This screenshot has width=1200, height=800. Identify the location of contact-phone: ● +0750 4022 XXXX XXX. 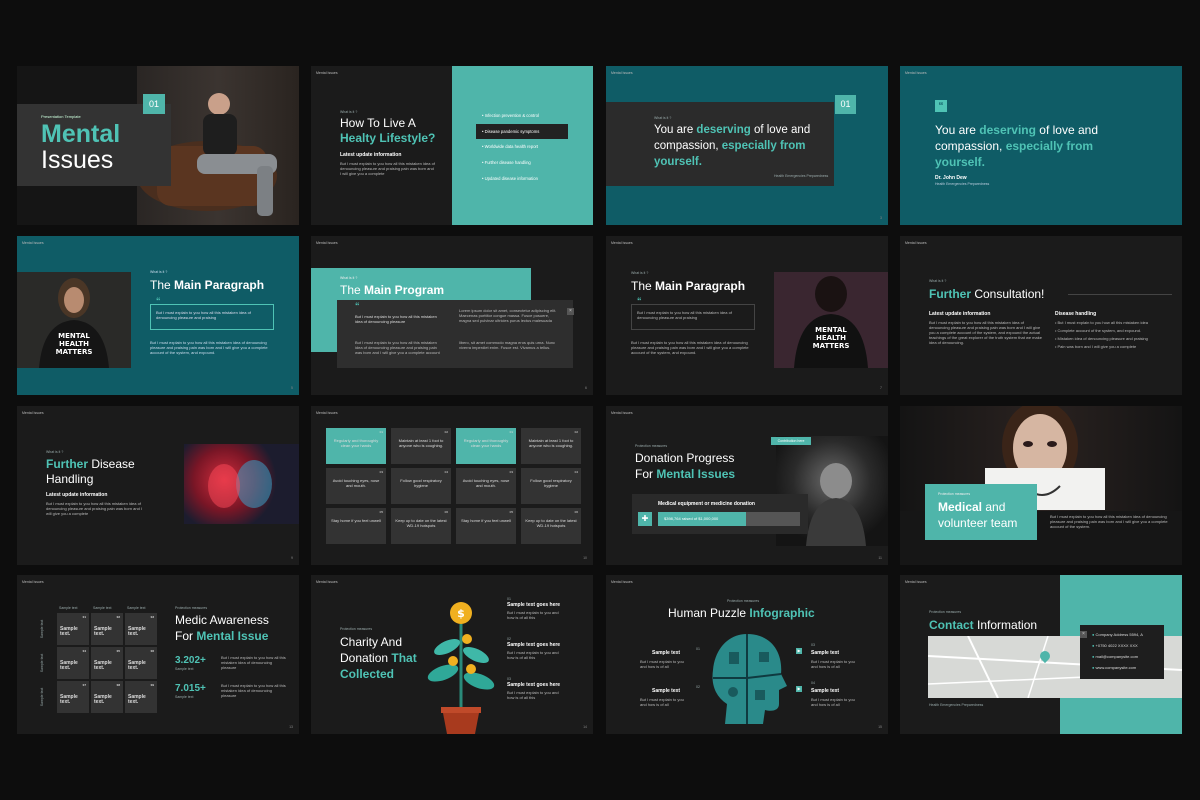
(1115, 645).